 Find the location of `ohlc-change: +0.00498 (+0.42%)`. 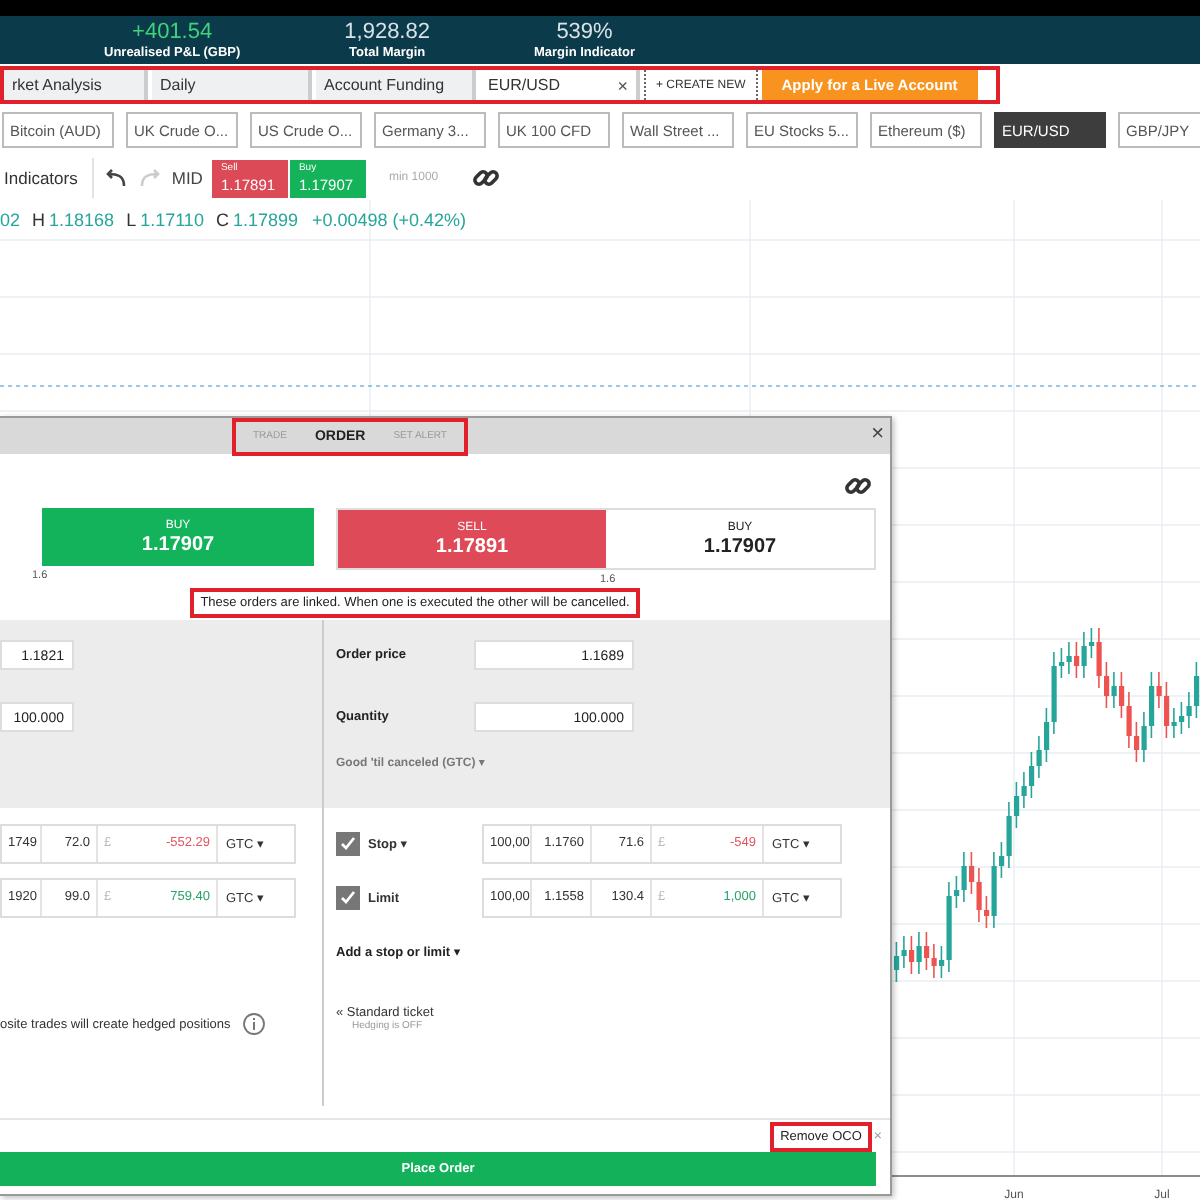

ohlc-change: +0.00498 (+0.42%) is located at coordinates (389, 220).